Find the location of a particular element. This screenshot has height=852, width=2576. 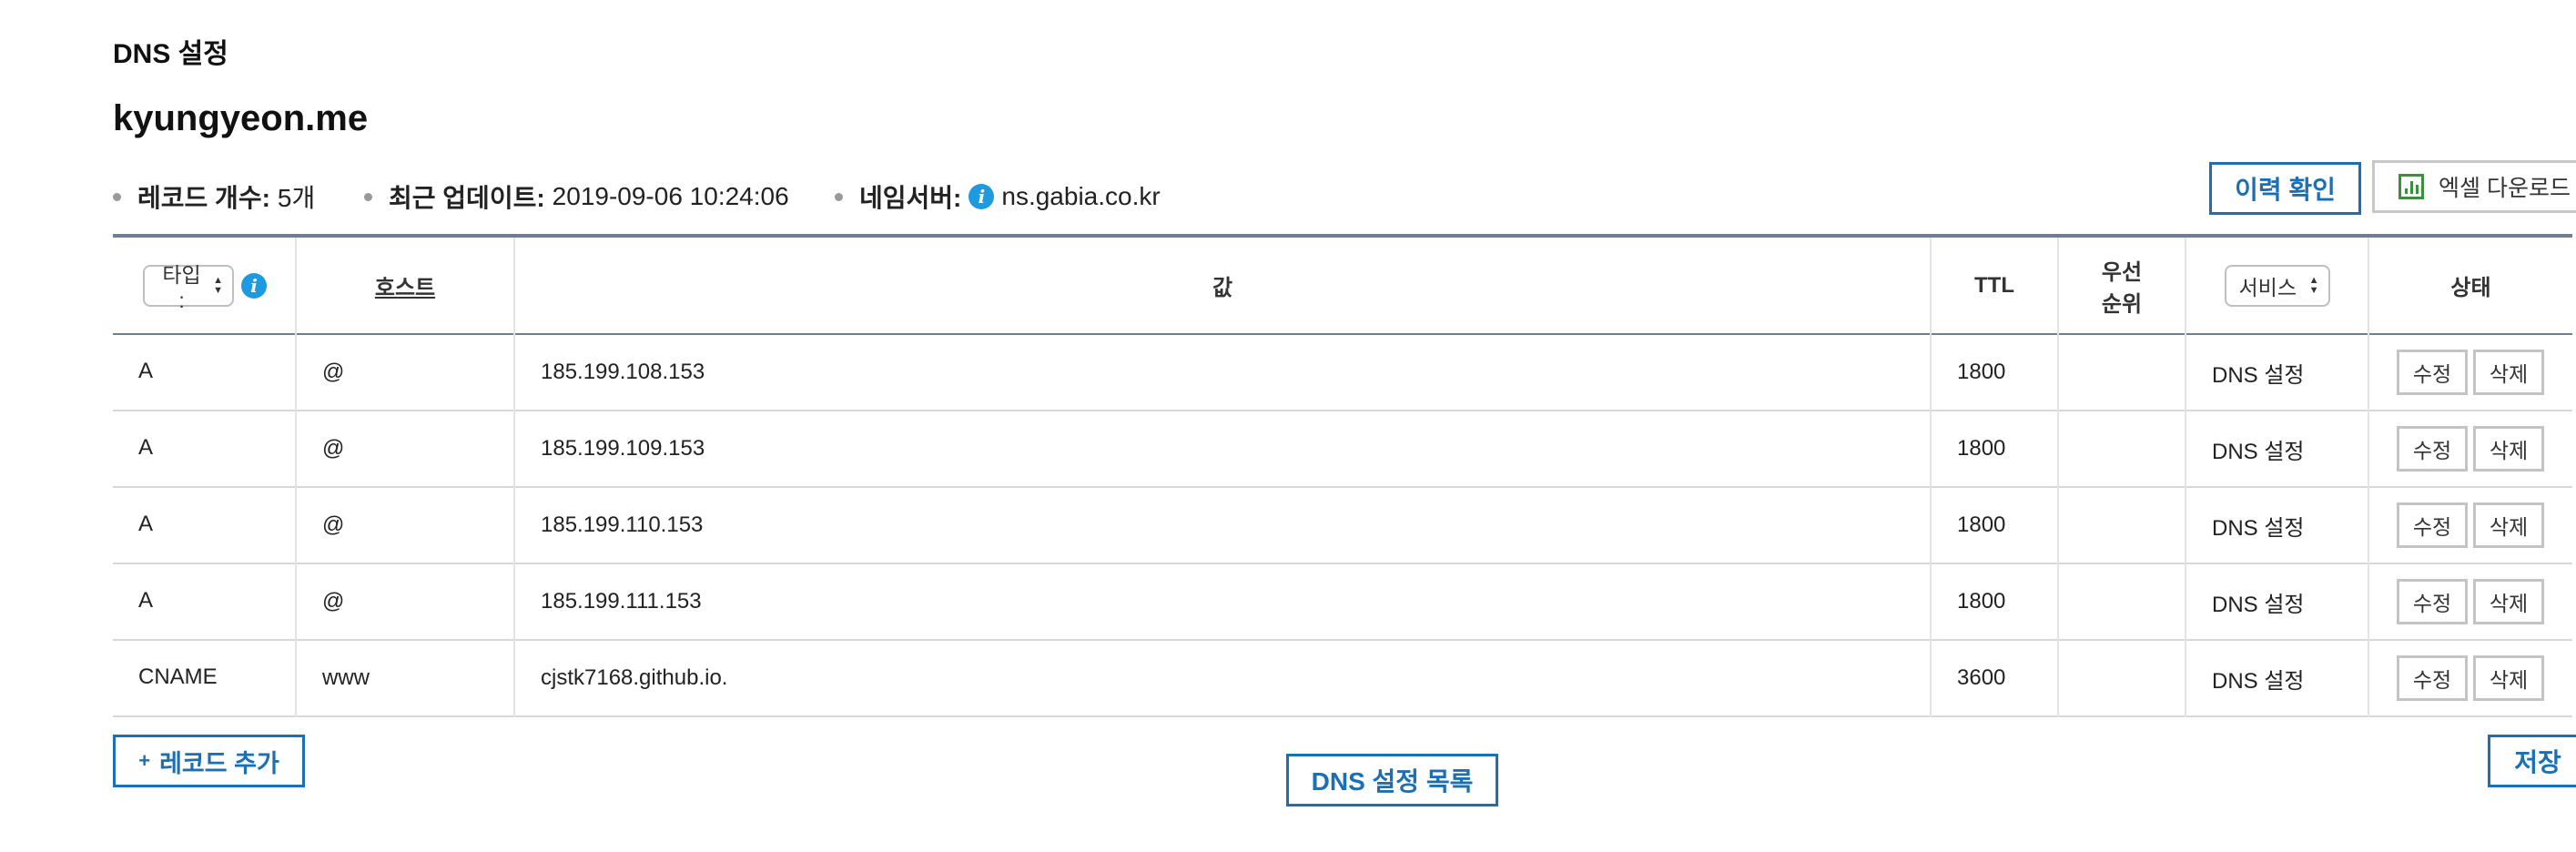

excel-download-button: 엑셀 다운로드 is located at coordinates (2474, 186).